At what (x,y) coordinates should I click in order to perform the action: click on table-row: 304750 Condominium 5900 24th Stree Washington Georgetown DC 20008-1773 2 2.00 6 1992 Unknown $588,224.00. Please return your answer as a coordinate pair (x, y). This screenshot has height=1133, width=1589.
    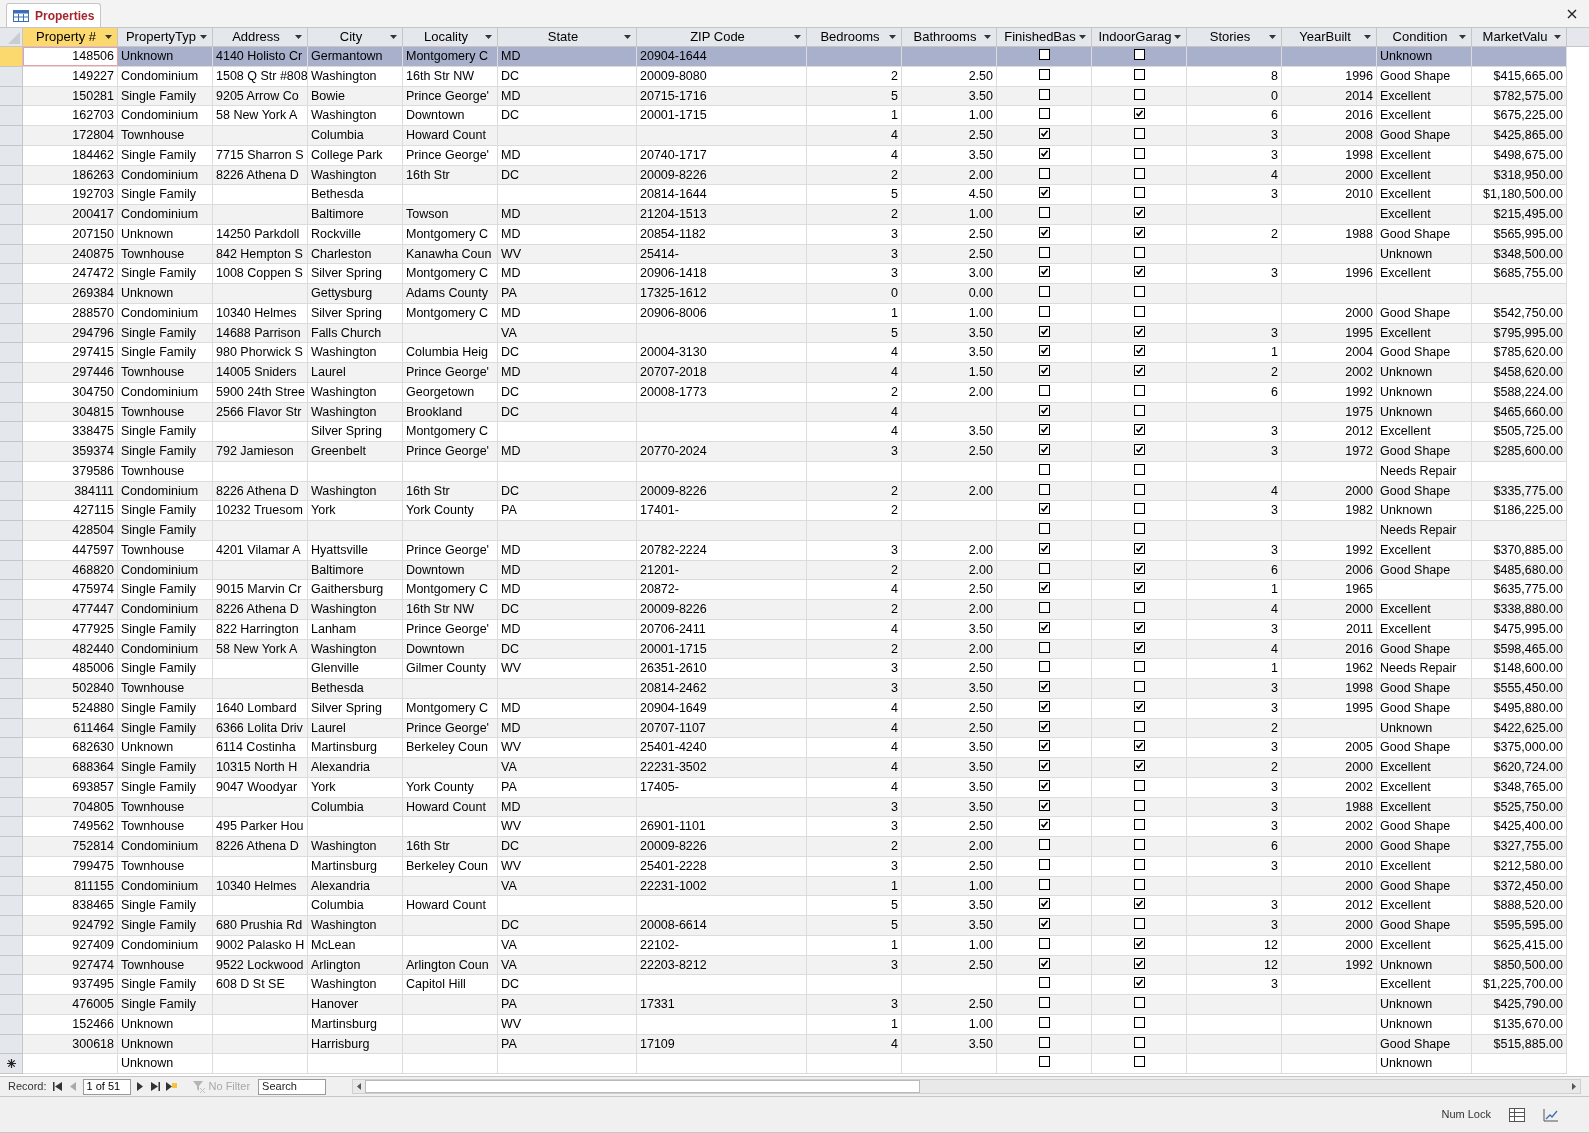
    Looking at the image, I should click on (795, 392).